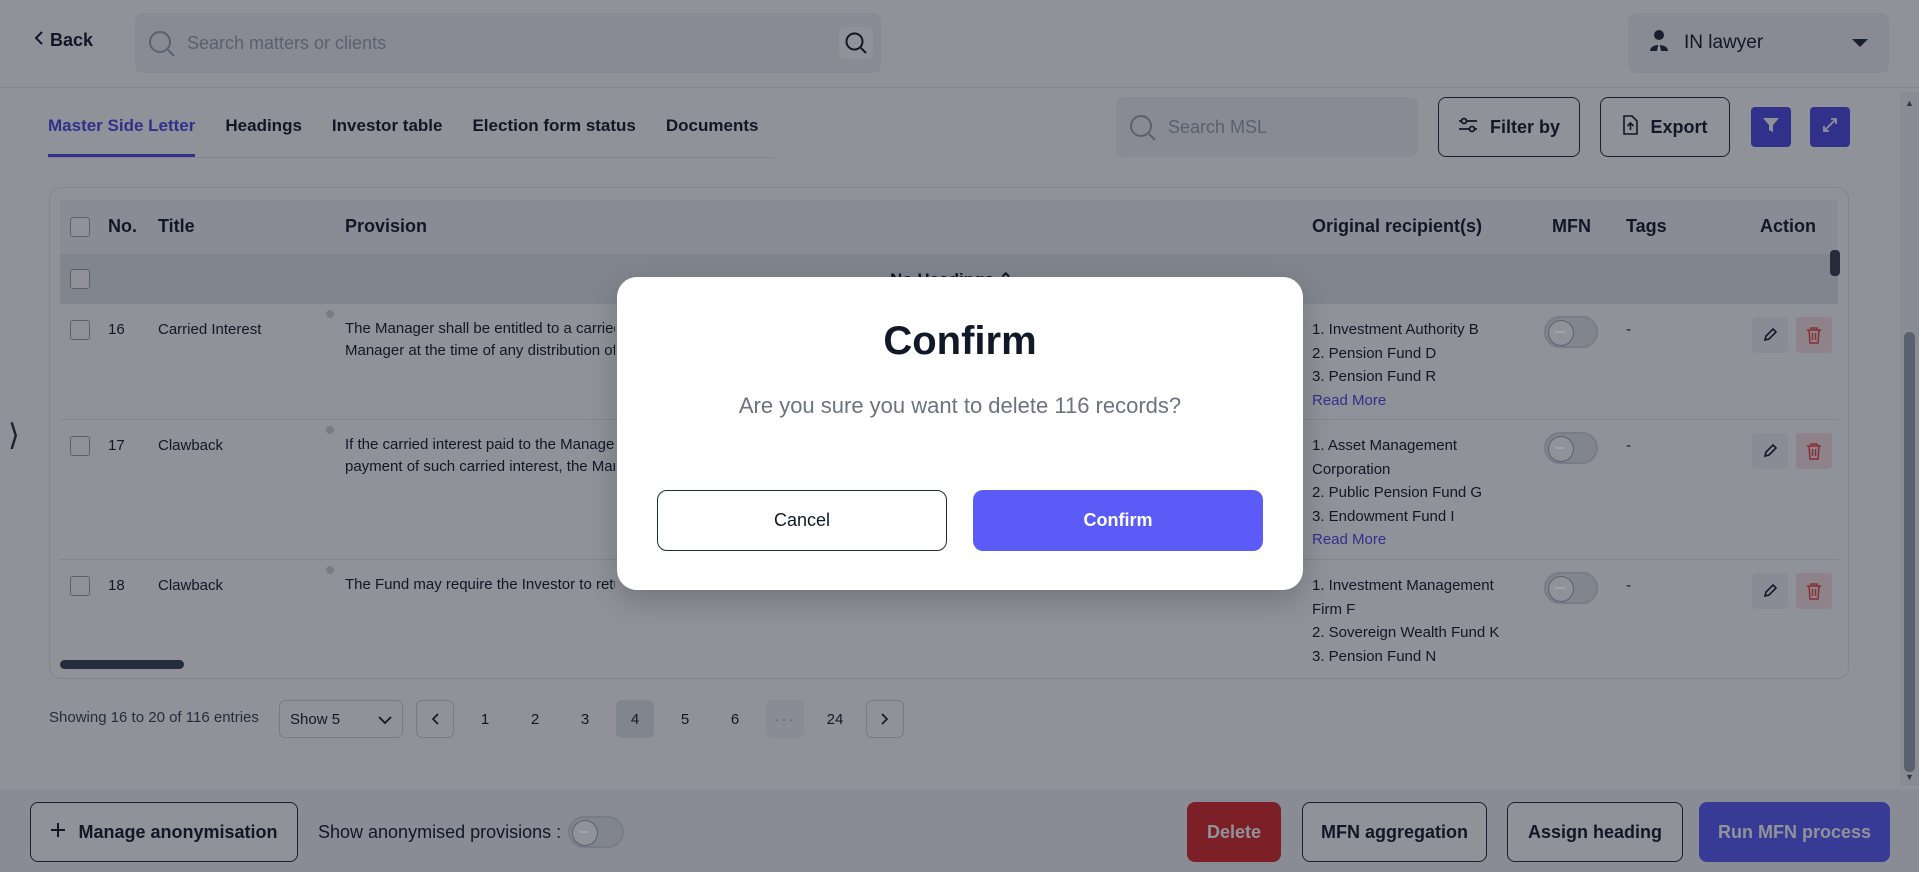 This screenshot has height=872, width=1919. Describe the element at coordinates (1118, 520) in the screenshot. I see `confirm-button: Confirm` at that location.